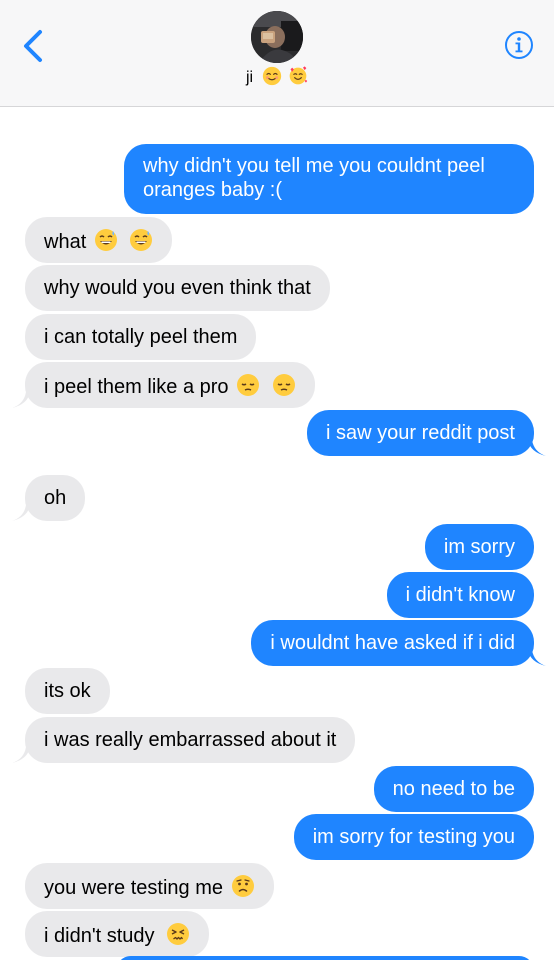 The height and width of the screenshot is (960, 554). I want to click on message-text: no need to be, so click(453, 789).